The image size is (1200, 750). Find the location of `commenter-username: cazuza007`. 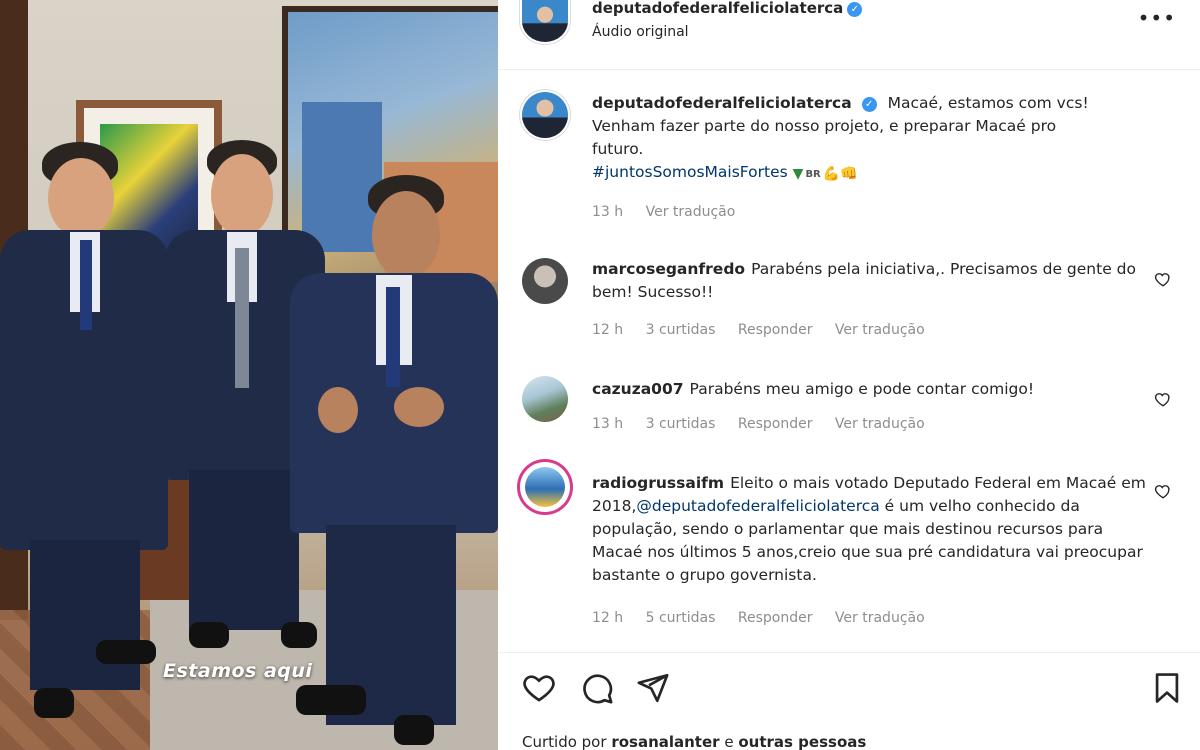

commenter-username: cazuza007 is located at coordinates (638, 389).